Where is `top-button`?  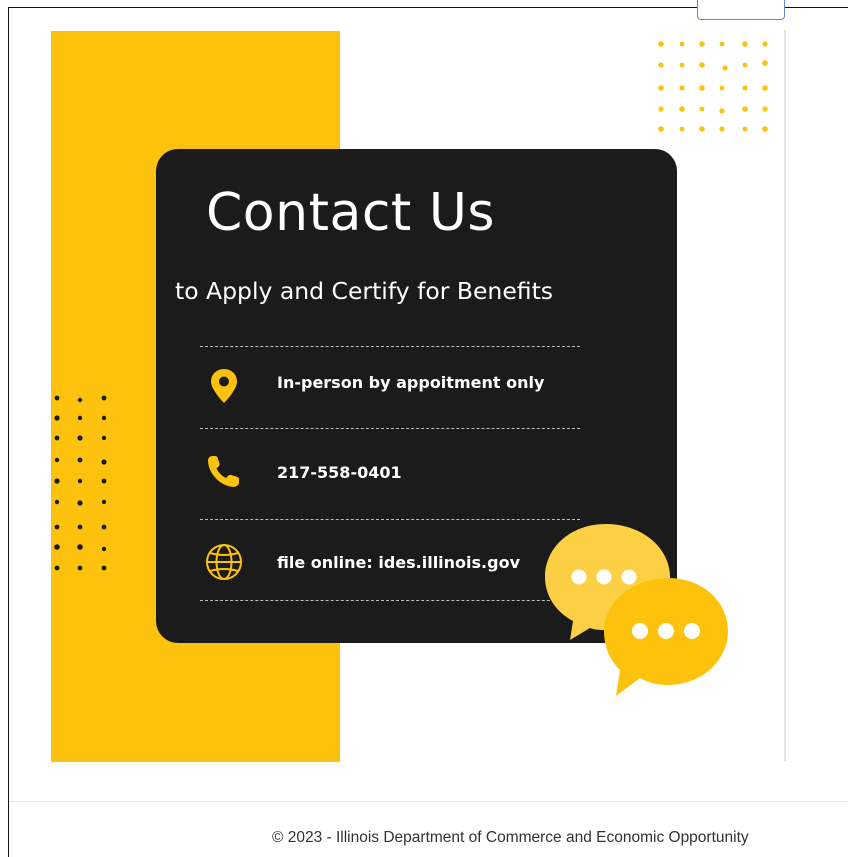
top-button is located at coordinates (741, 10).